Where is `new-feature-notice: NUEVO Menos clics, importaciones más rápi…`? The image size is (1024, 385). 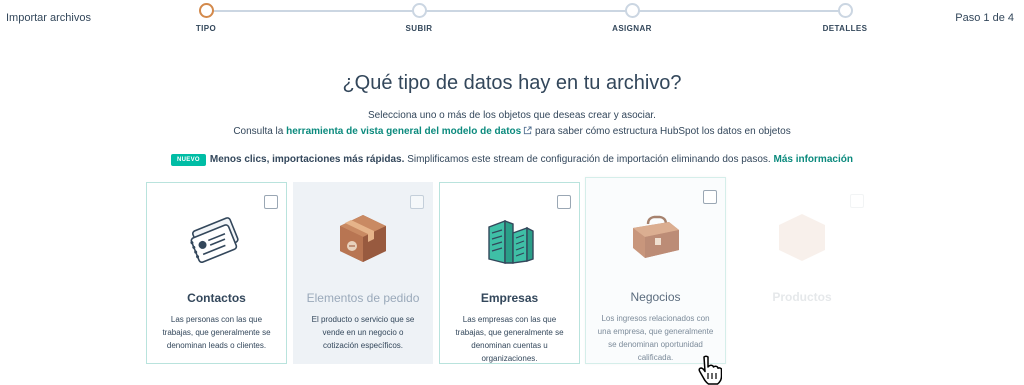
new-feature-notice: NUEVO Menos clics, importaciones más rápi… is located at coordinates (512, 160).